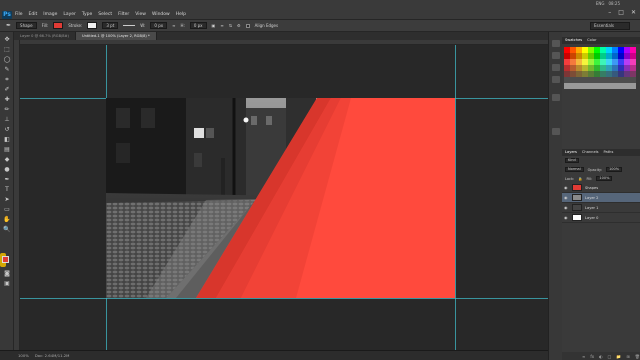 This screenshot has width=640, height=360. Describe the element at coordinates (618, 356) in the screenshot. I see `new-group-icon: 📁` at that location.